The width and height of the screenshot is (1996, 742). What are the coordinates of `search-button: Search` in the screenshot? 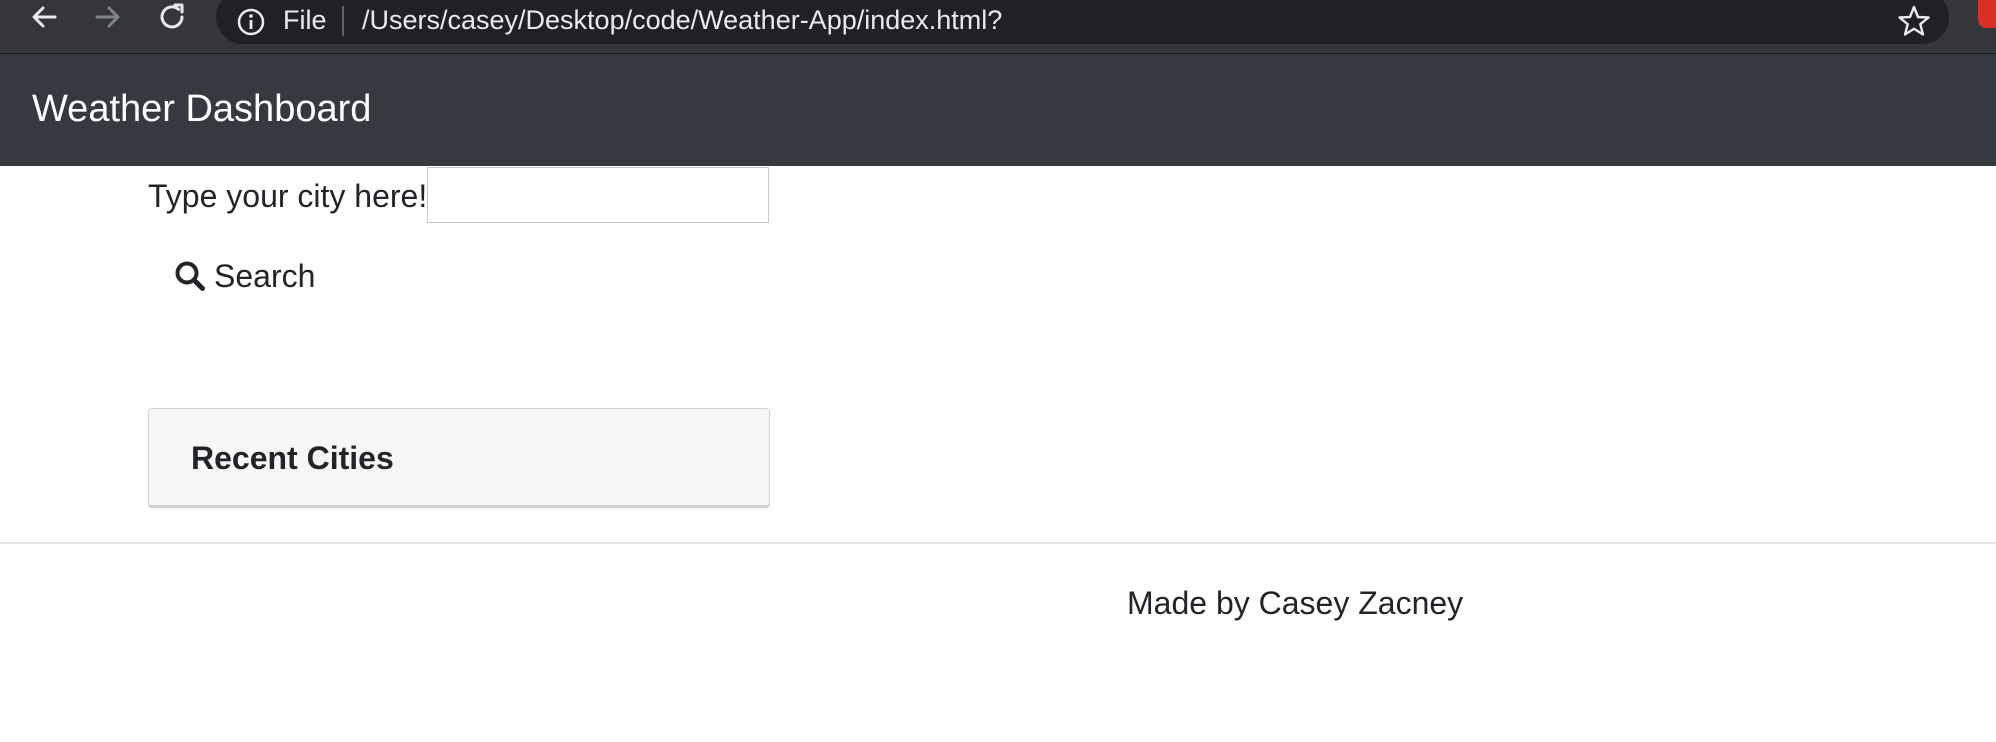 It's located at (244, 276).